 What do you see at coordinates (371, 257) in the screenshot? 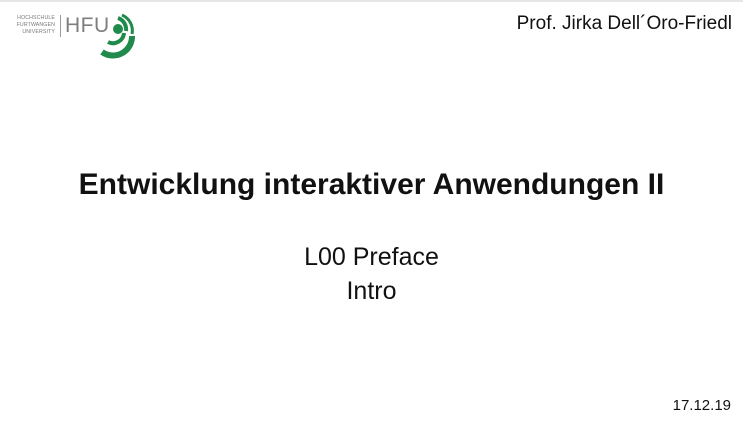
I see `subtitle-line: L00 Preface` at bounding box center [371, 257].